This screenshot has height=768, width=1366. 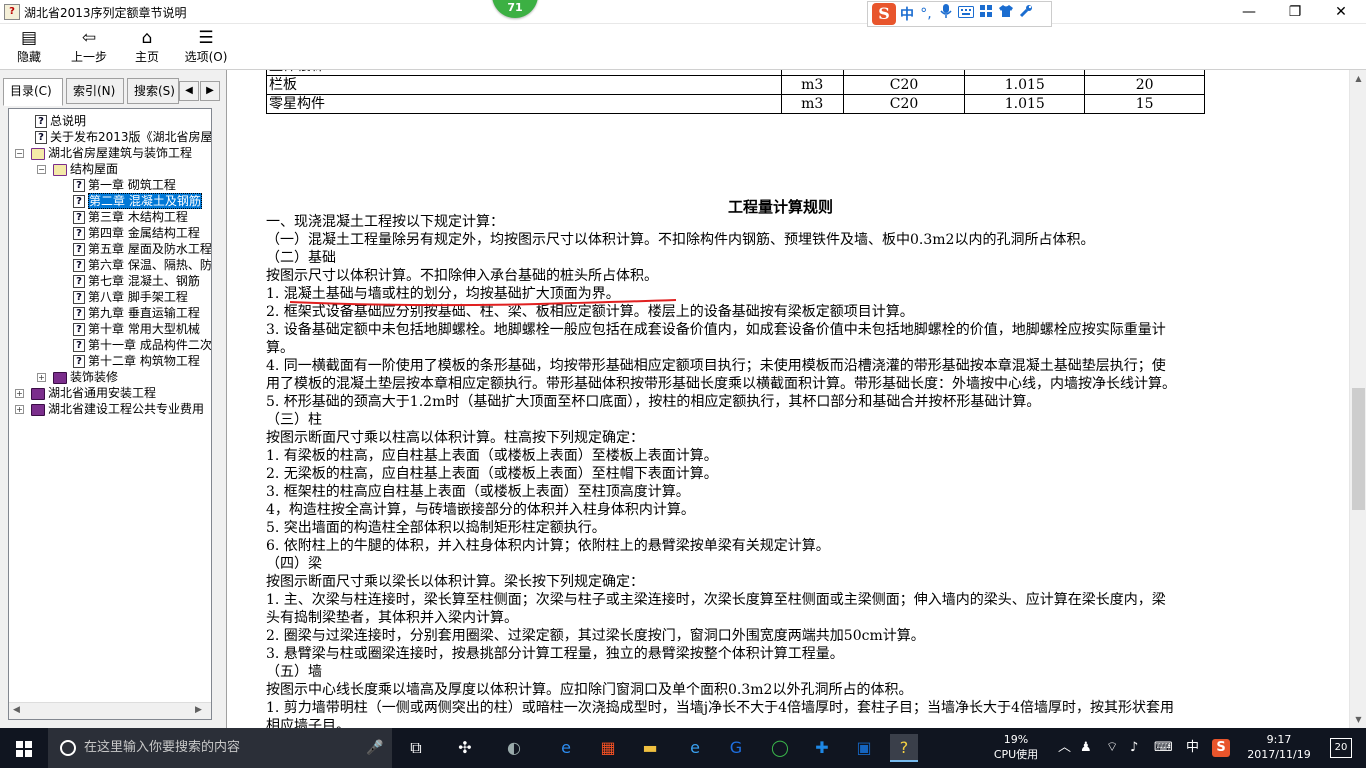 I want to click on fan-app-icon: ✣, so click(x=465, y=748).